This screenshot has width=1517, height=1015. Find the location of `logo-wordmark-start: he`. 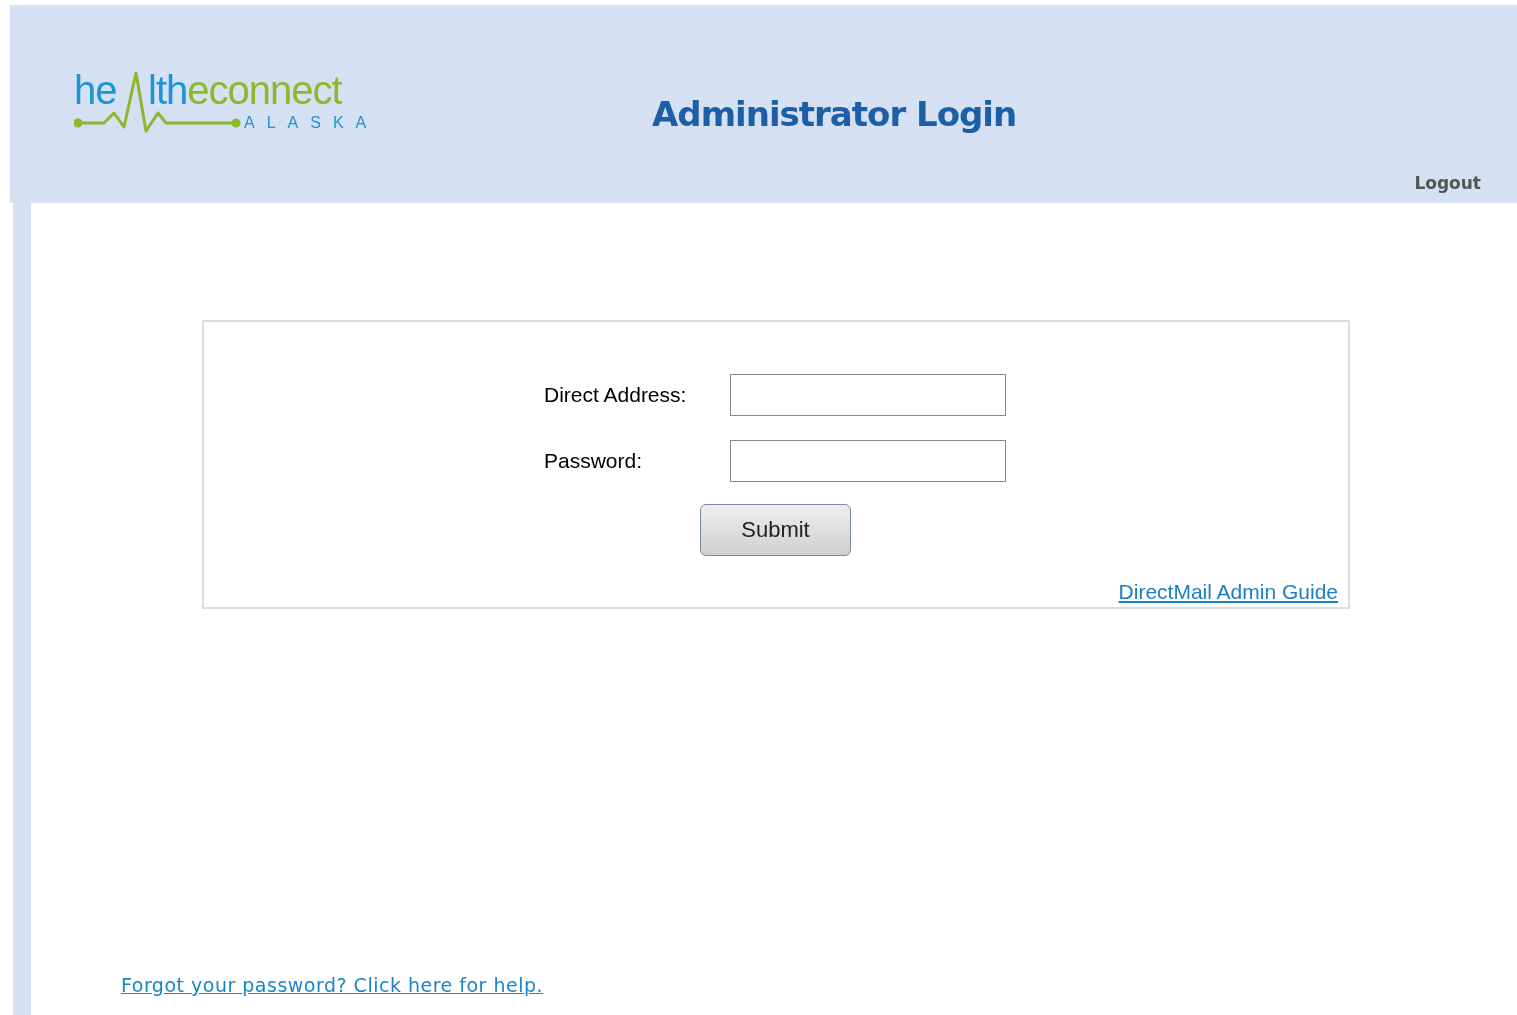

logo-wordmark-start: he is located at coordinates (95, 90).